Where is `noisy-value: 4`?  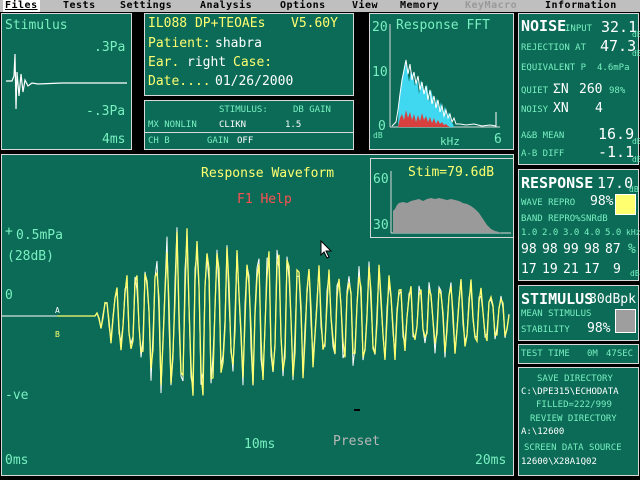 noisy-value: 4 is located at coordinates (599, 108).